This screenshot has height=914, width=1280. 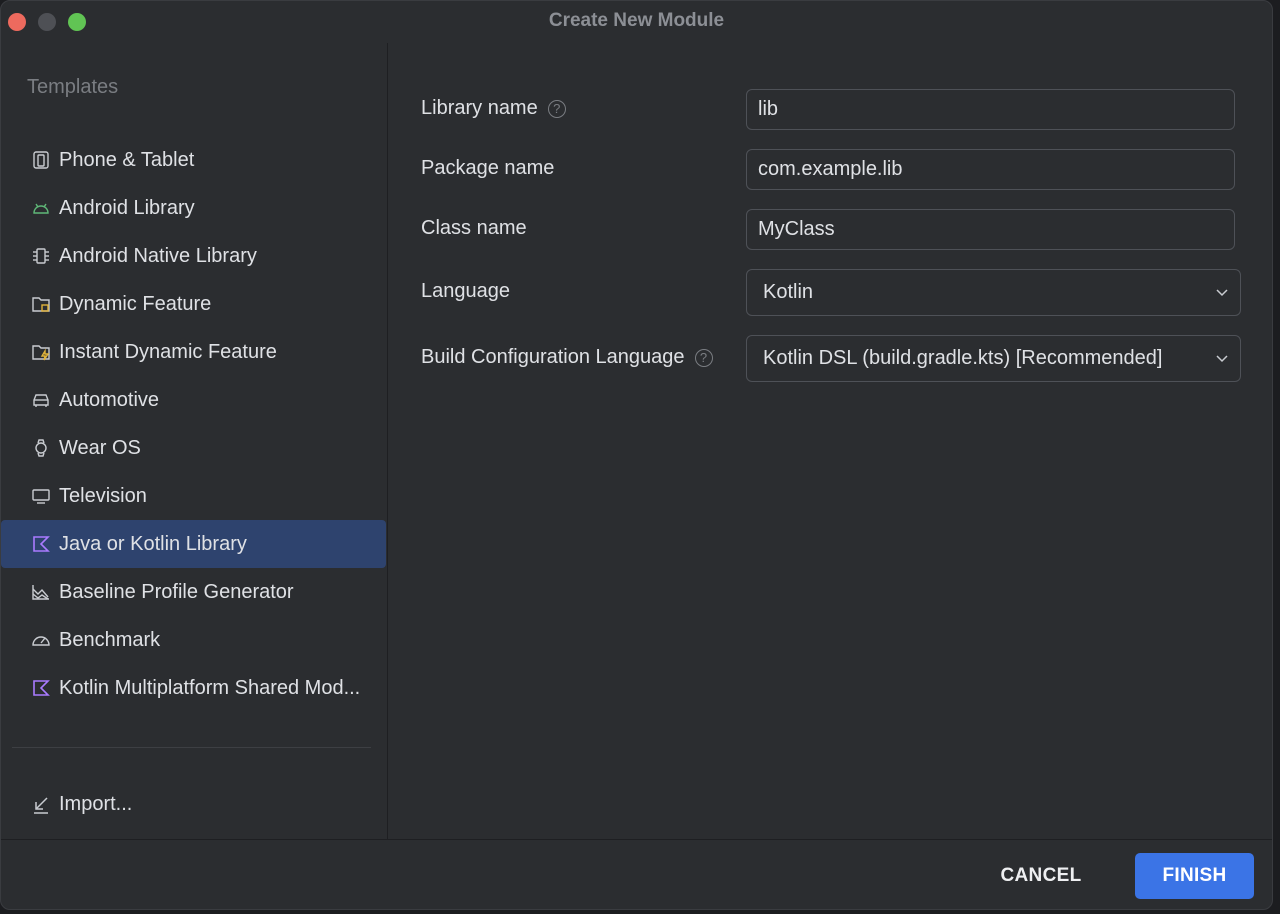 I want to click on language-label: Language, so click(x=465, y=291).